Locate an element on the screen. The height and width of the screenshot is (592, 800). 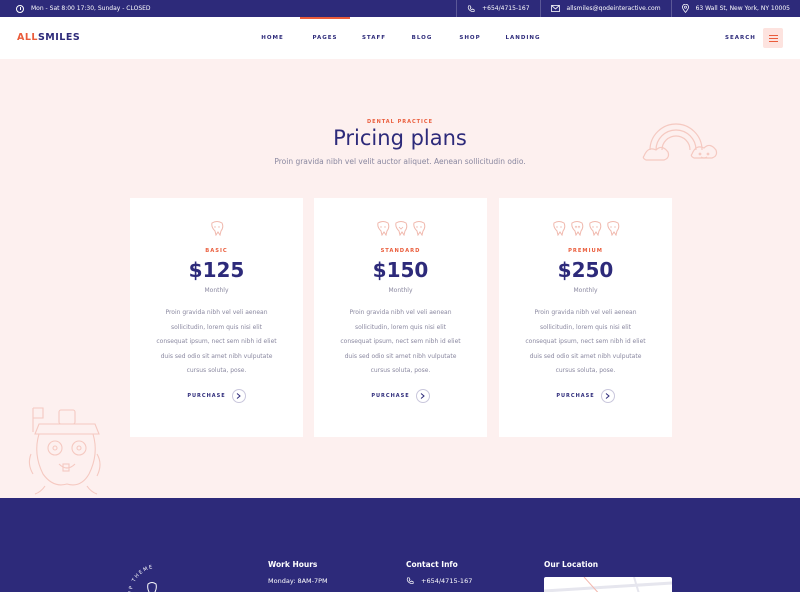
work-hours-line: Monday: 8AM-7PM is located at coordinates (298, 581).